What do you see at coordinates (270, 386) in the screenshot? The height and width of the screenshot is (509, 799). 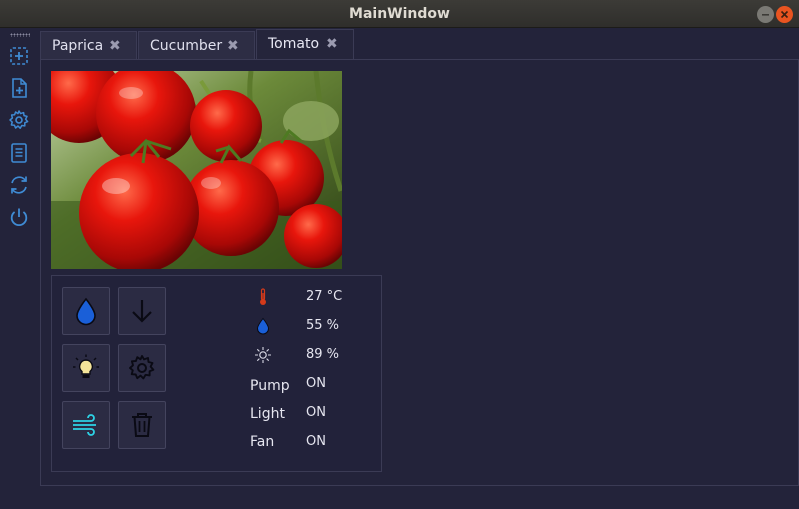 I see `pump-label: Pump` at bounding box center [270, 386].